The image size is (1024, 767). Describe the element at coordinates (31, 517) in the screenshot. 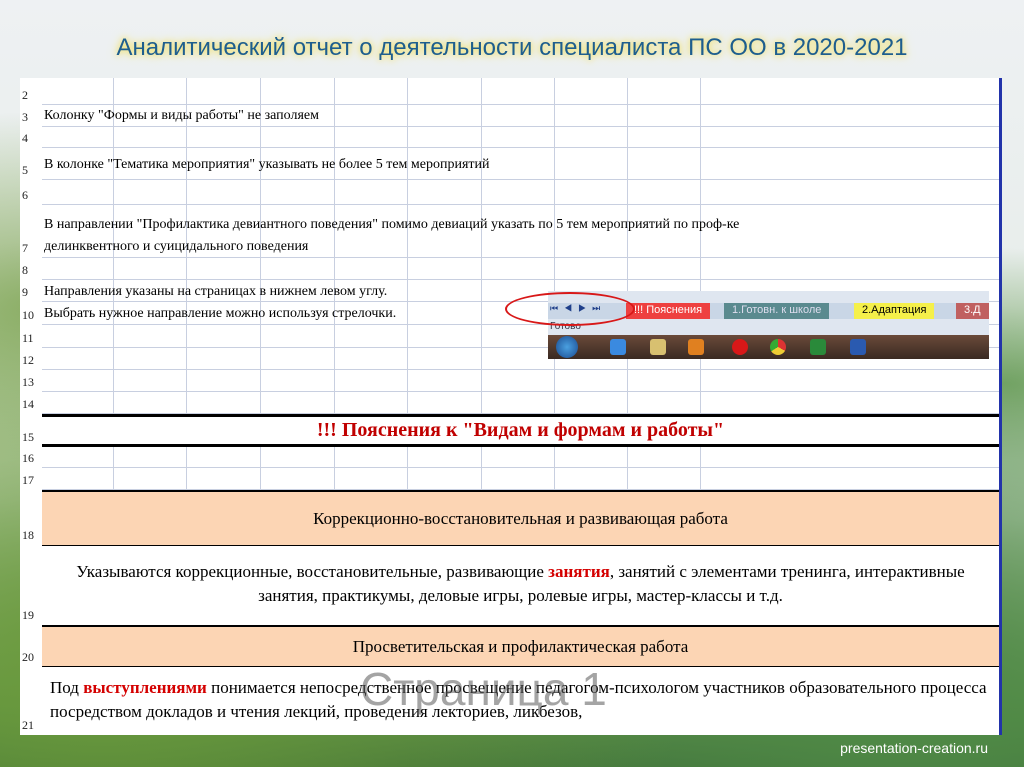

I see `row-header: 18` at that location.